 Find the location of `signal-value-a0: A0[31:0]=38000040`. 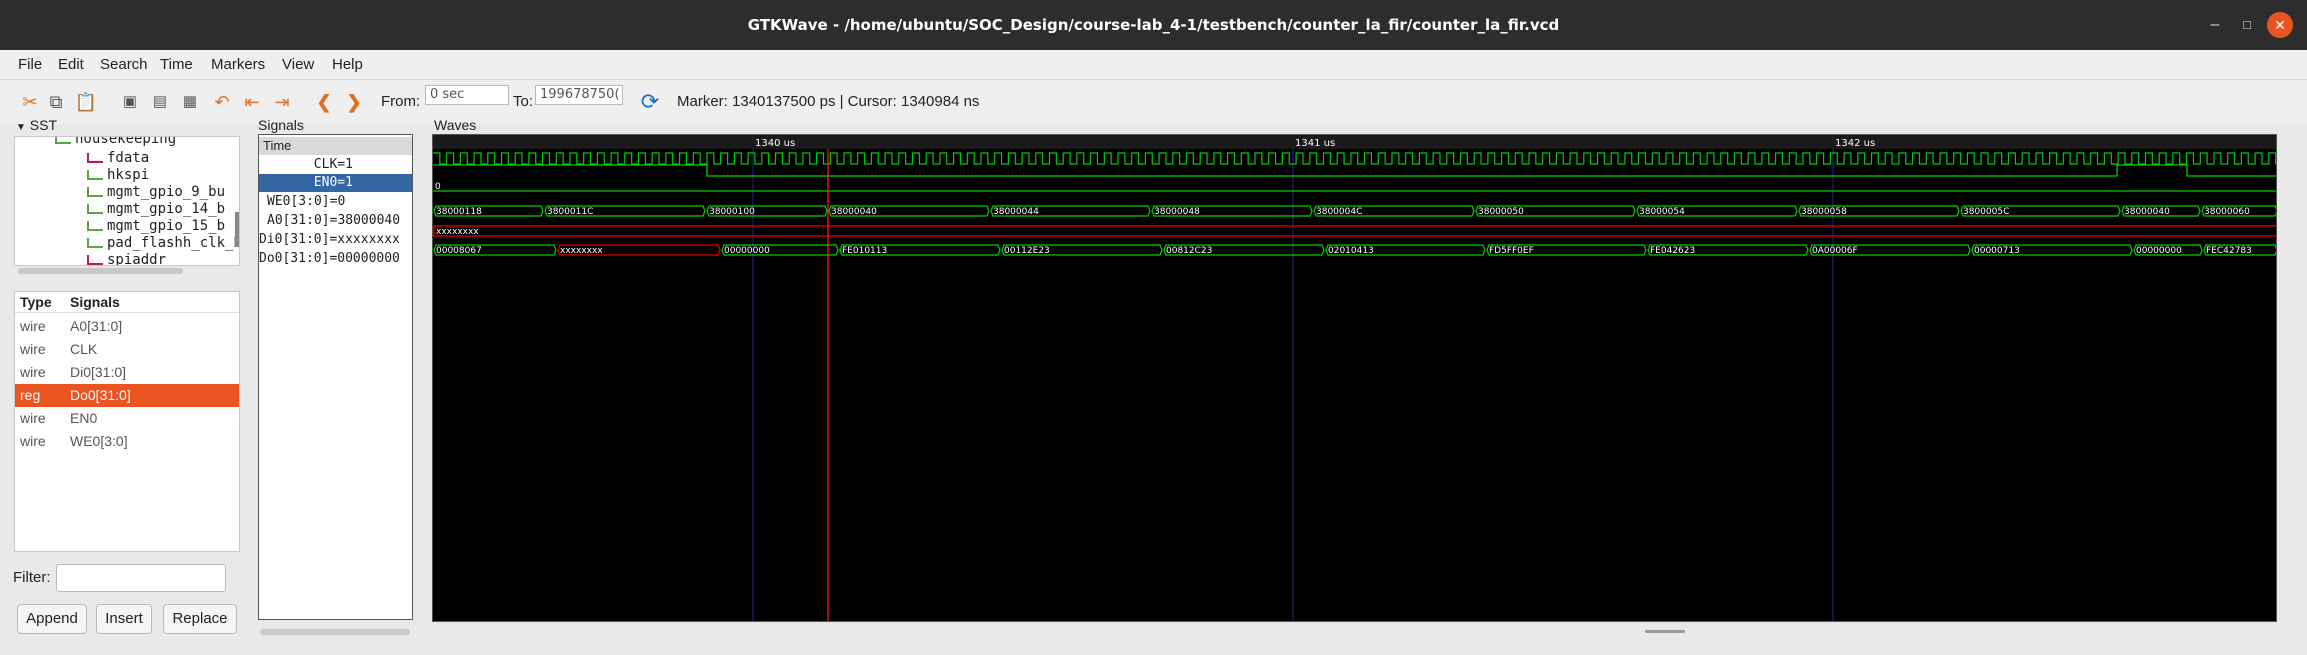

signal-value-a0: A0[31:0]=38000040 is located at coordinates (335, 221).